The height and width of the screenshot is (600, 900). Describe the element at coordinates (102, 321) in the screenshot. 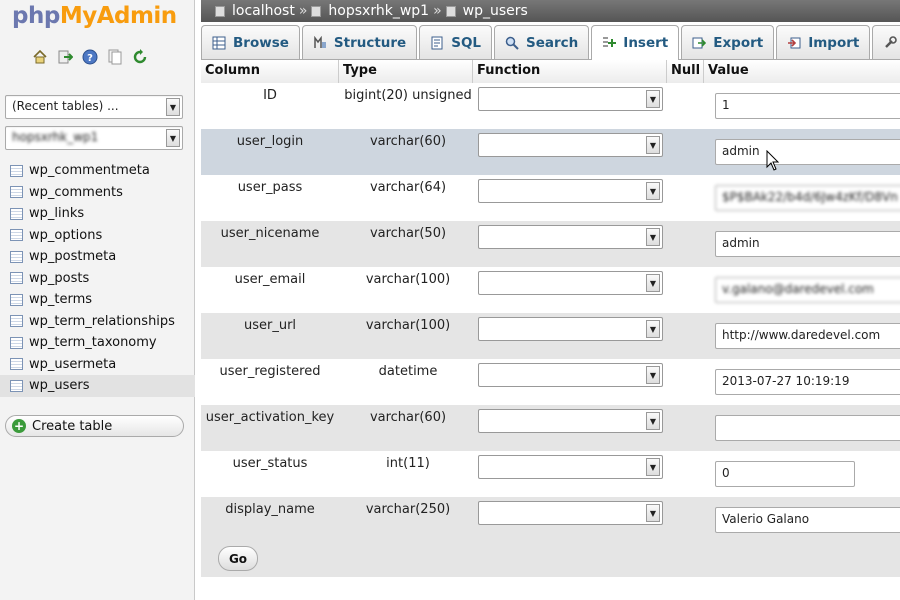

I see `sidebar-table-label: wp_term_relationships` at that location.